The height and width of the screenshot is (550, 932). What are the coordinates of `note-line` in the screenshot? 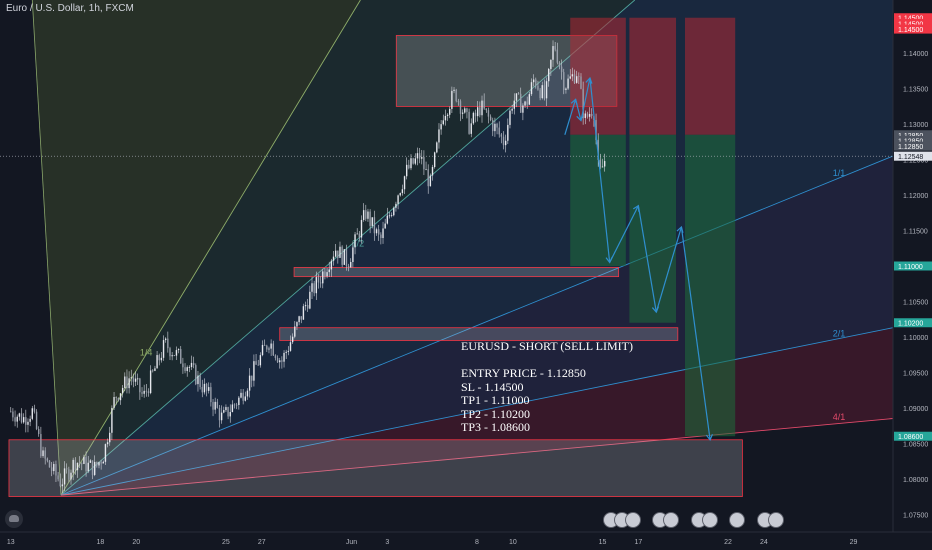 It's located at (547, 361).